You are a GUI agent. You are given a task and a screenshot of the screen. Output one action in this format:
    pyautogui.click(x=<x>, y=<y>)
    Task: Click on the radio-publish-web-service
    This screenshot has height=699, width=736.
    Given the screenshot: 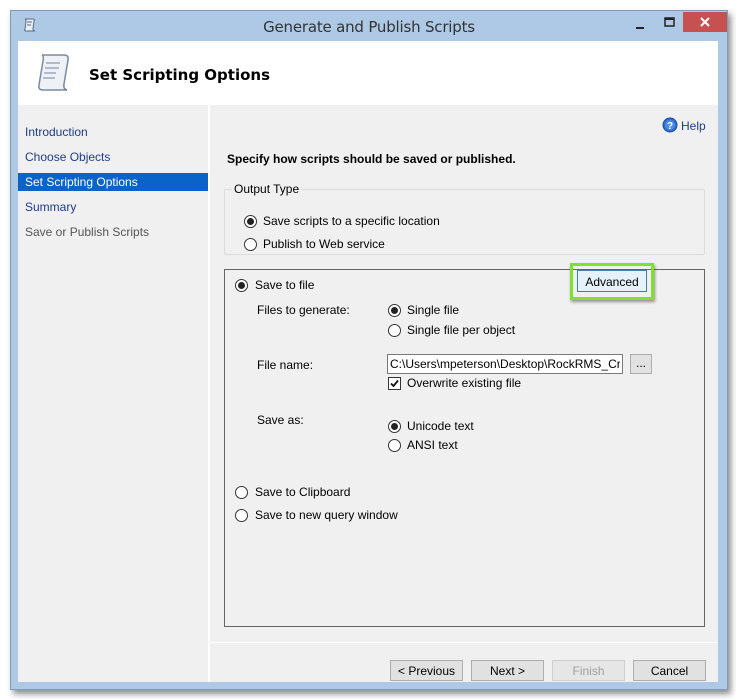 What is the action you would take?
    pyautogui.click(x=250, y=244)
    